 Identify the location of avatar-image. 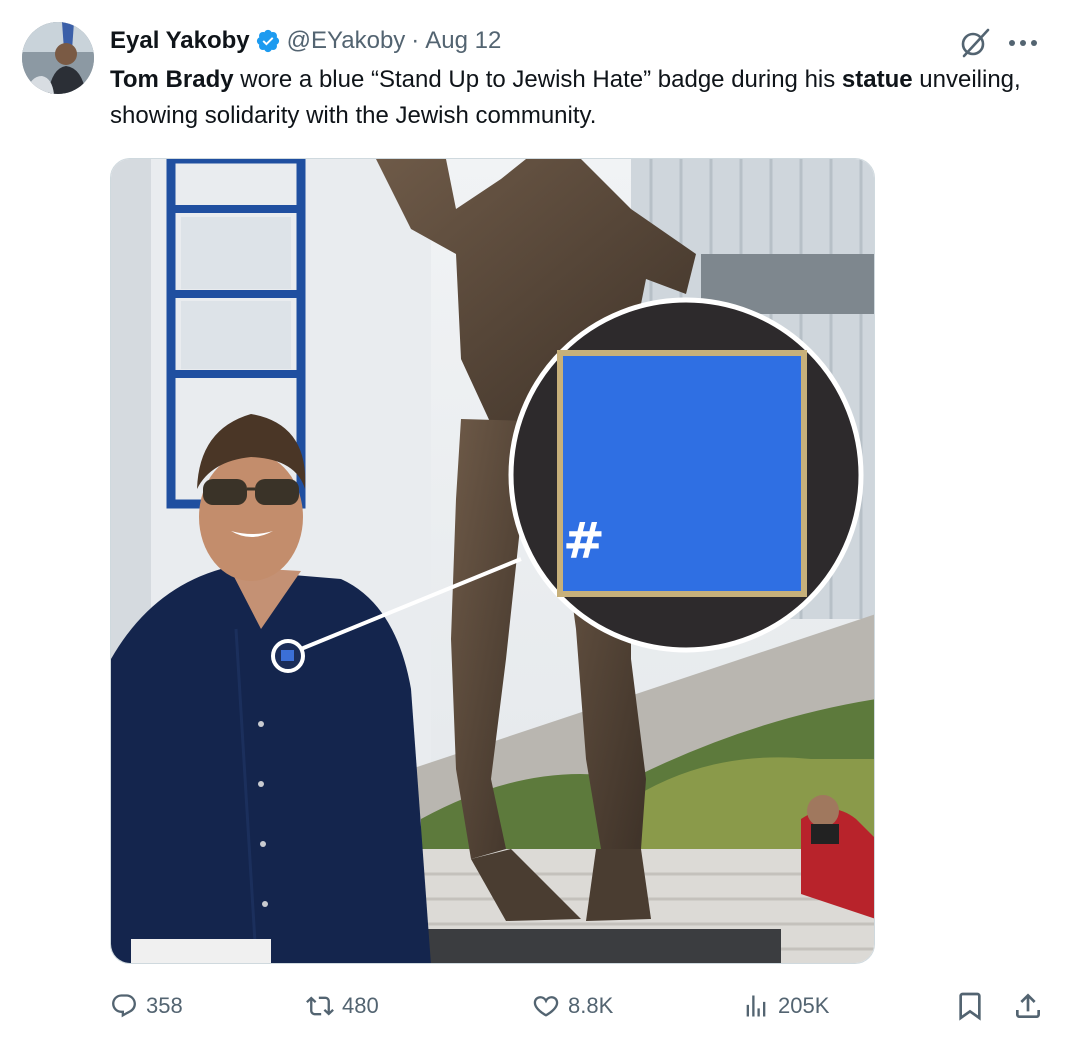
(58, 58).